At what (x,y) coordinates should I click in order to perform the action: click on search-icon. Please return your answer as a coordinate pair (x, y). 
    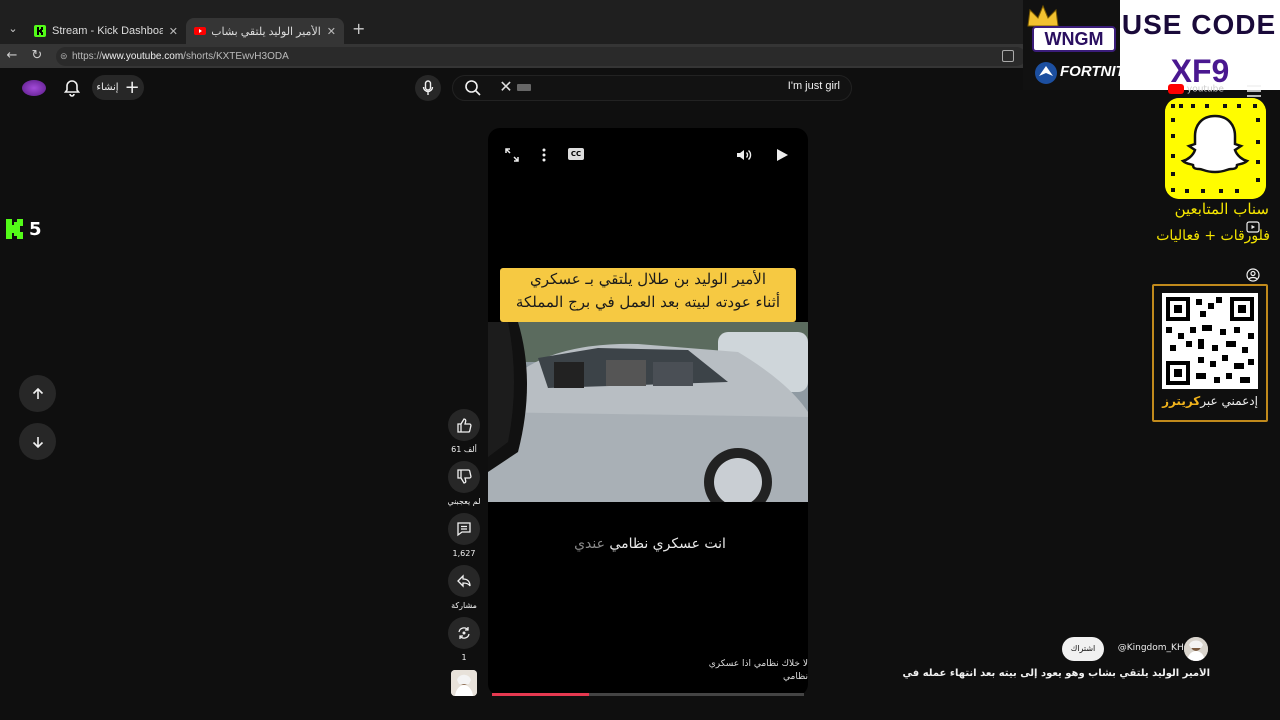
    Looking at the image, I should click on (473, 88).